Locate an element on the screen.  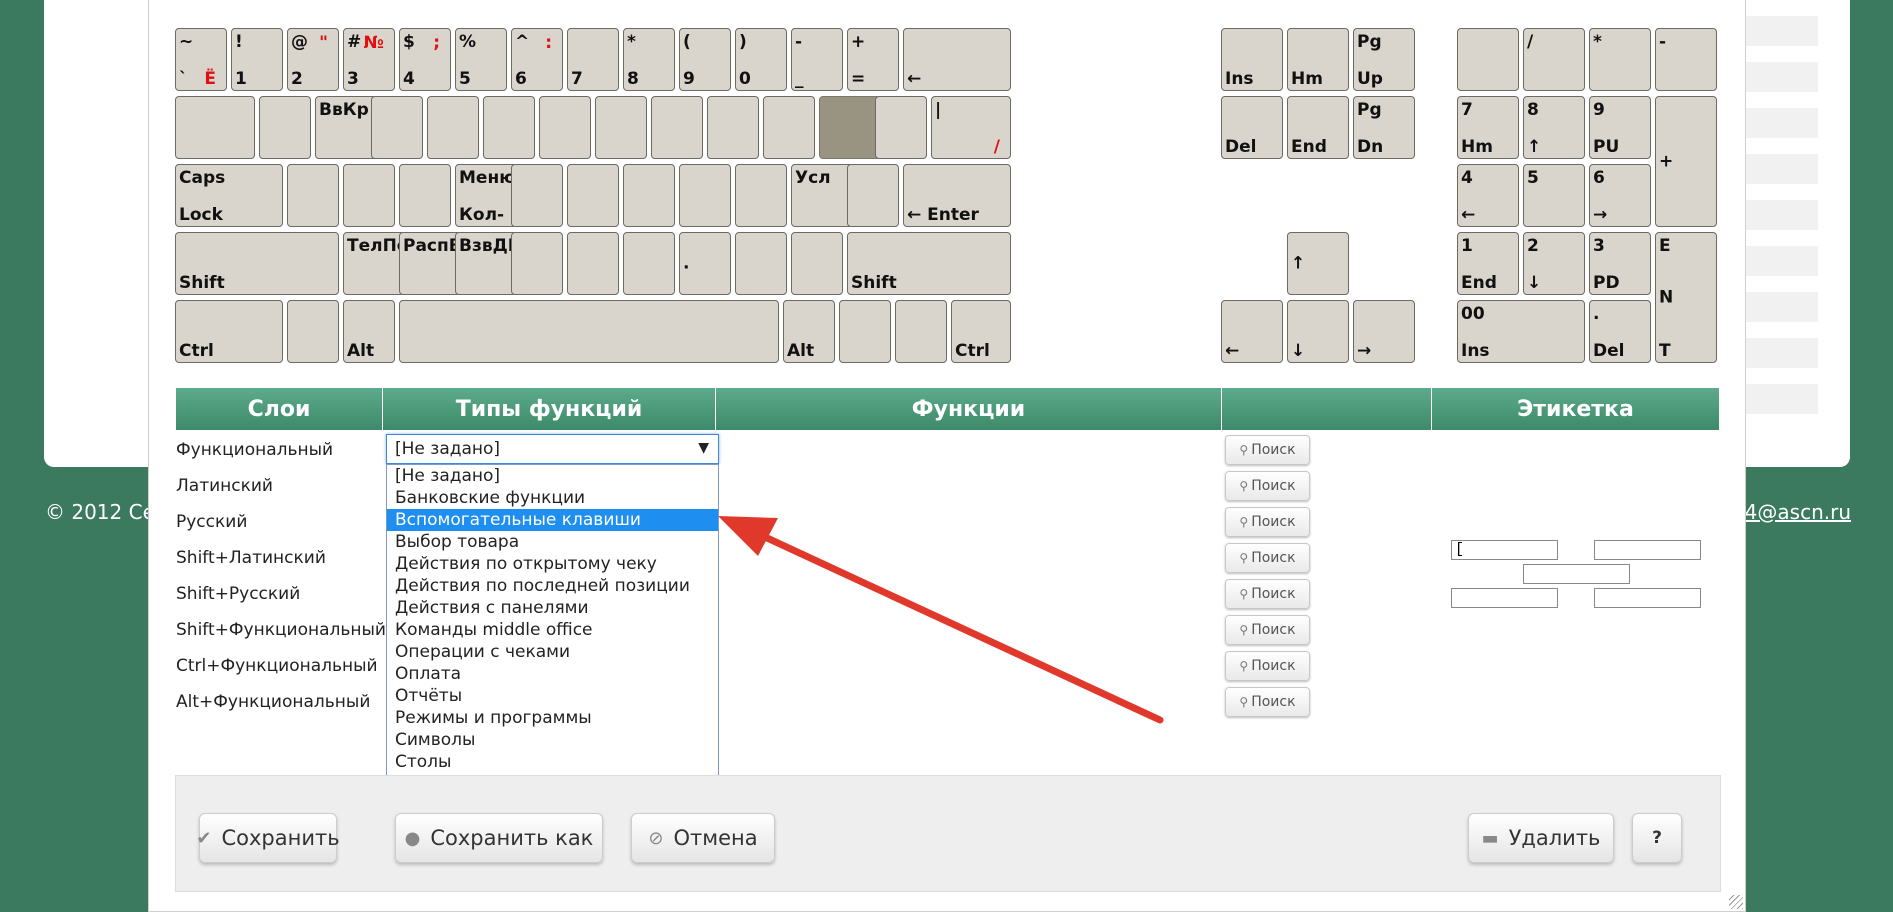
label-field-1: [ is located at coordinates (1504, 550).